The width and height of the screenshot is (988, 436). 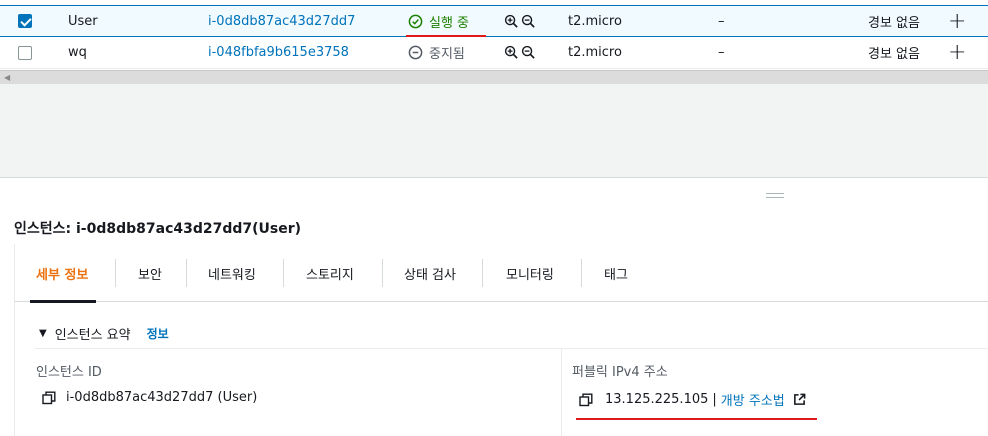 I want to click on open-address-link: 개방 주소법, so click(x=753, y=399).